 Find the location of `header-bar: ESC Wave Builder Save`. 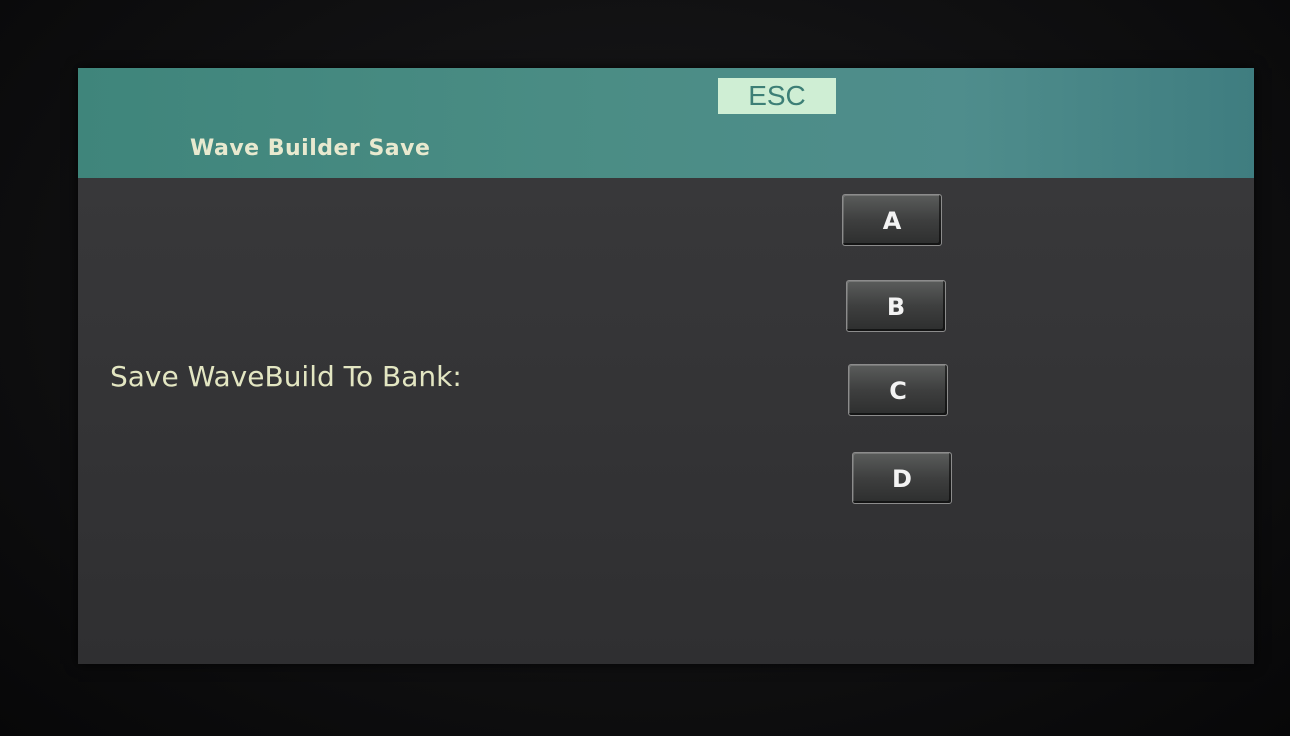

header-bar: ESC Wave Builder Save is located at coordinates (666, 123).